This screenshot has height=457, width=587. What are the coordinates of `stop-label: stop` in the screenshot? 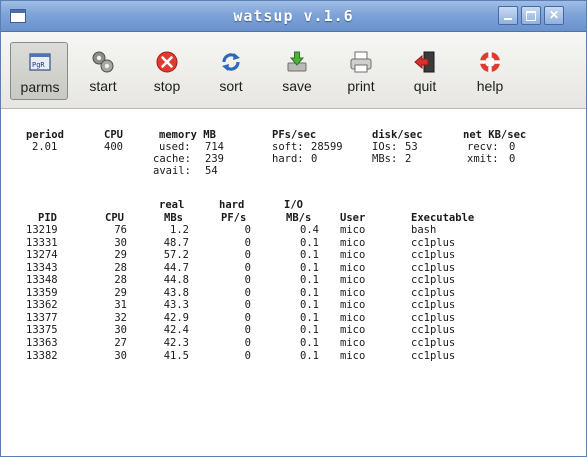 It's located at (167, 86).